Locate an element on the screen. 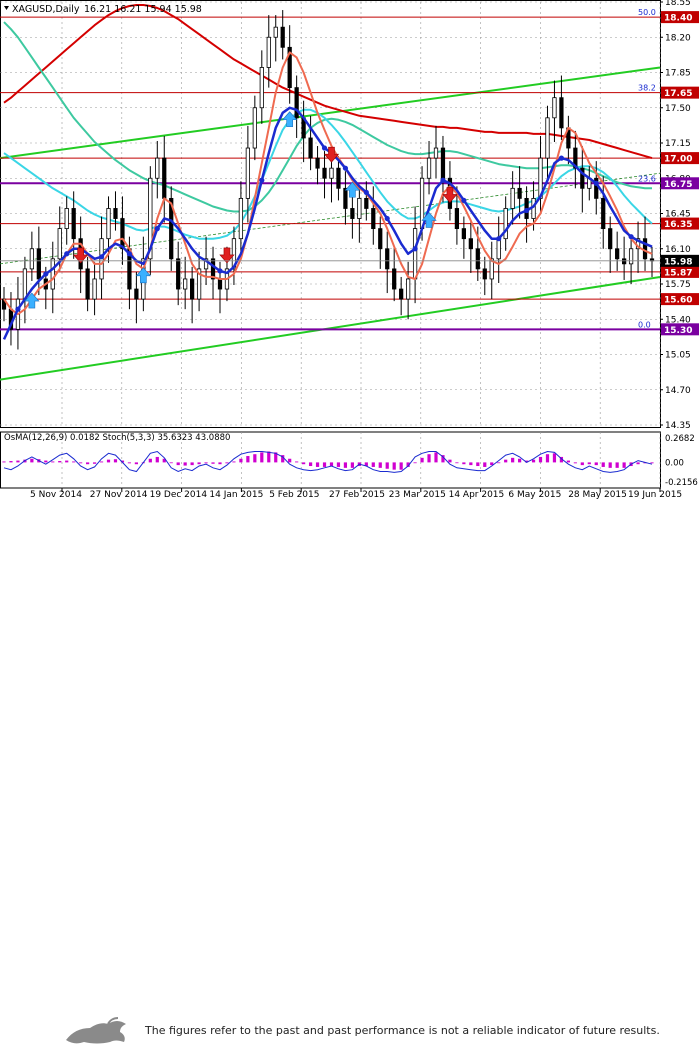  level-label: 15.60 is located at coordinates (678, 301).